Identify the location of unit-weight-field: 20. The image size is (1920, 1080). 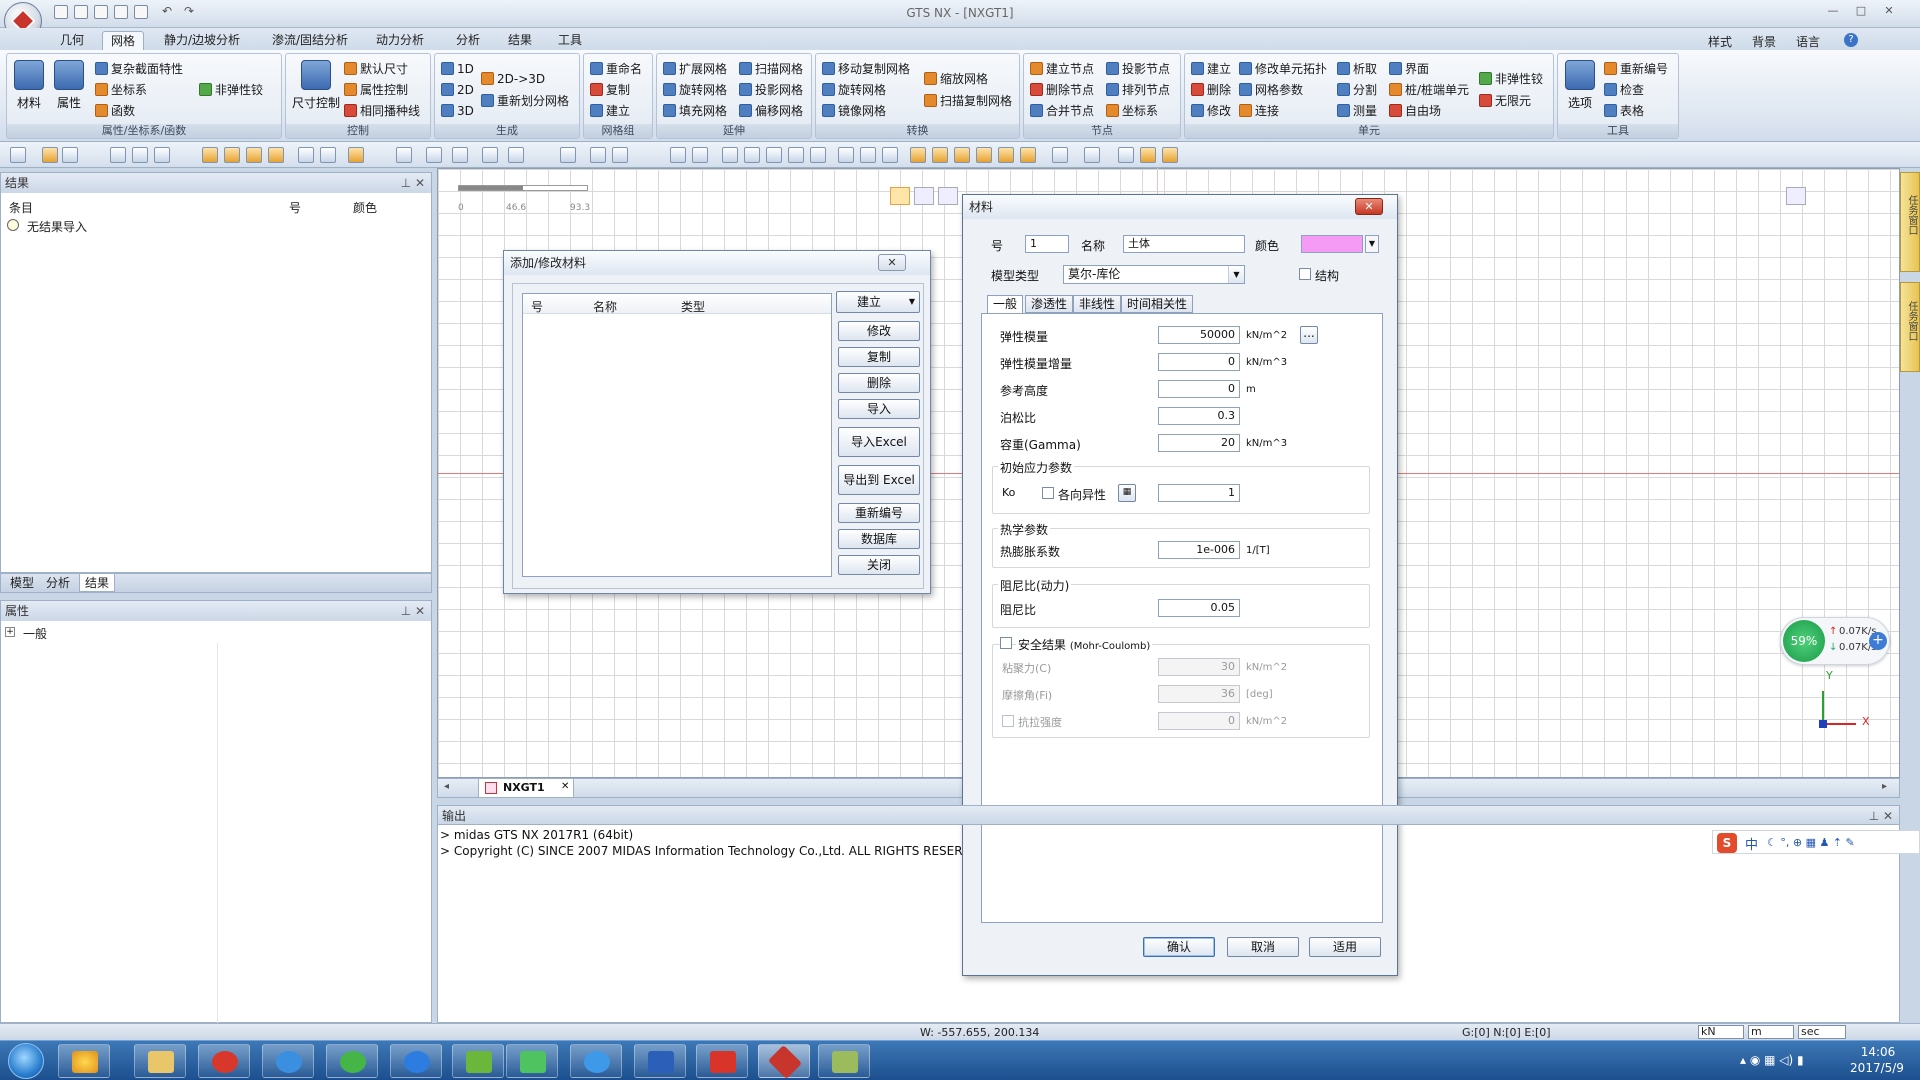
(1199, 443).